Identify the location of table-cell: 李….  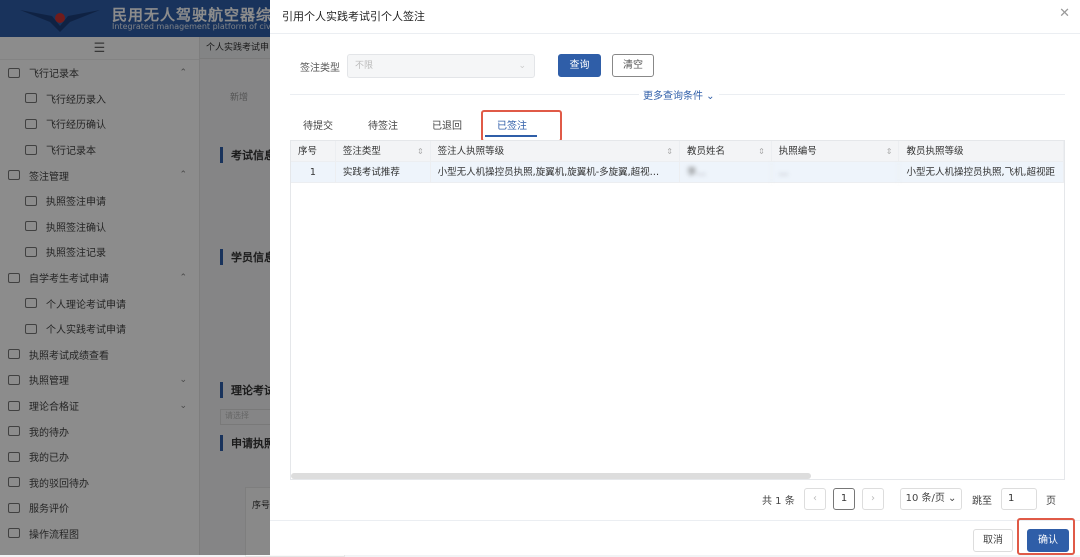
(726, 172).